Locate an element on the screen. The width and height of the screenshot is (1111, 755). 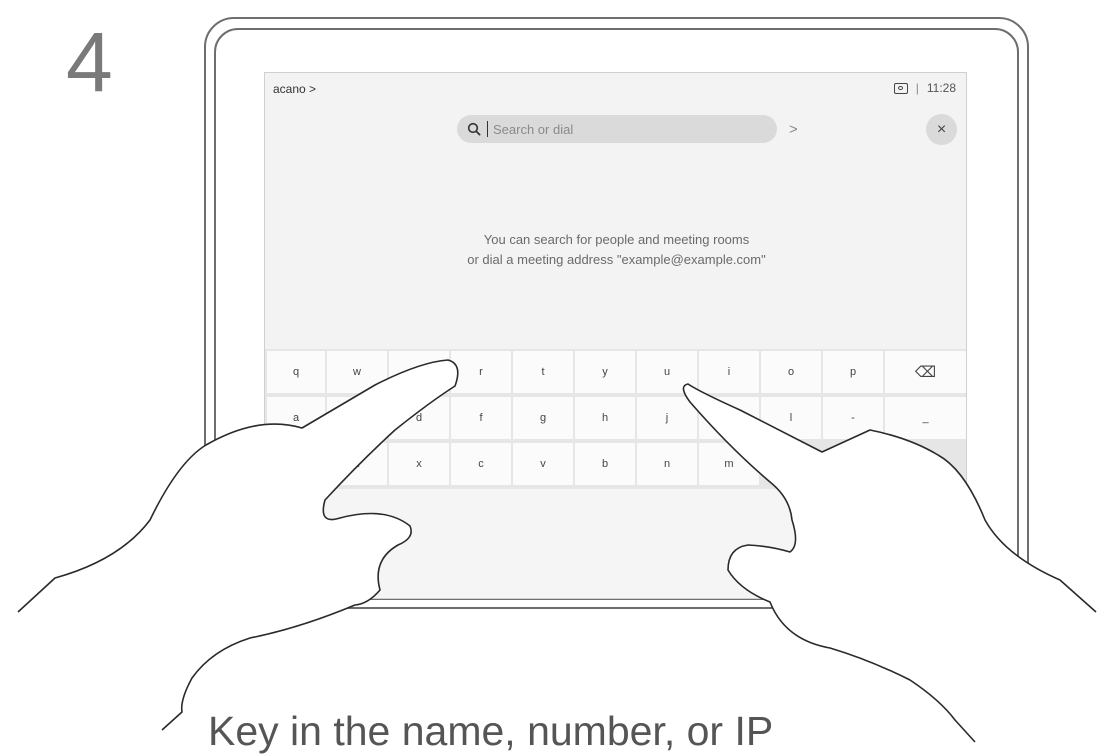
key-m: m is located at coordinates (729, 464).